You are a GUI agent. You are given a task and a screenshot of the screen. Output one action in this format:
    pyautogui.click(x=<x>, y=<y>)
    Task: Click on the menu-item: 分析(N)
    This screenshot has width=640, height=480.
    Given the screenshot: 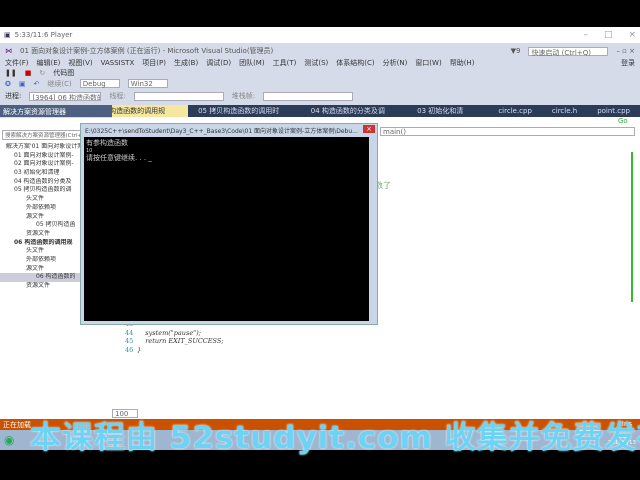 What is the action you would take?
    pyautogui.click(x=395, y=63)
    